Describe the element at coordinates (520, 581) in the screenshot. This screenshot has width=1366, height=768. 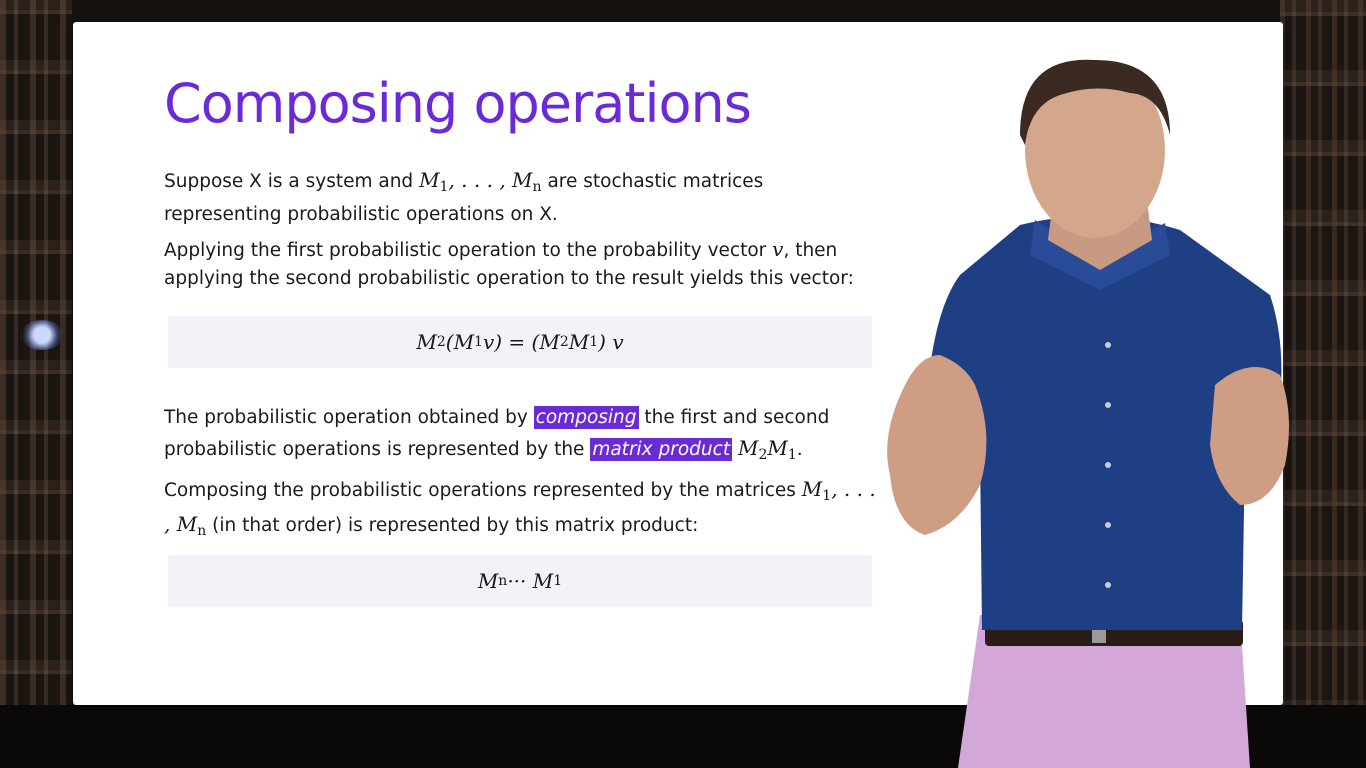
I see `equation-matrix-product: Mn ··· M1` at that location.